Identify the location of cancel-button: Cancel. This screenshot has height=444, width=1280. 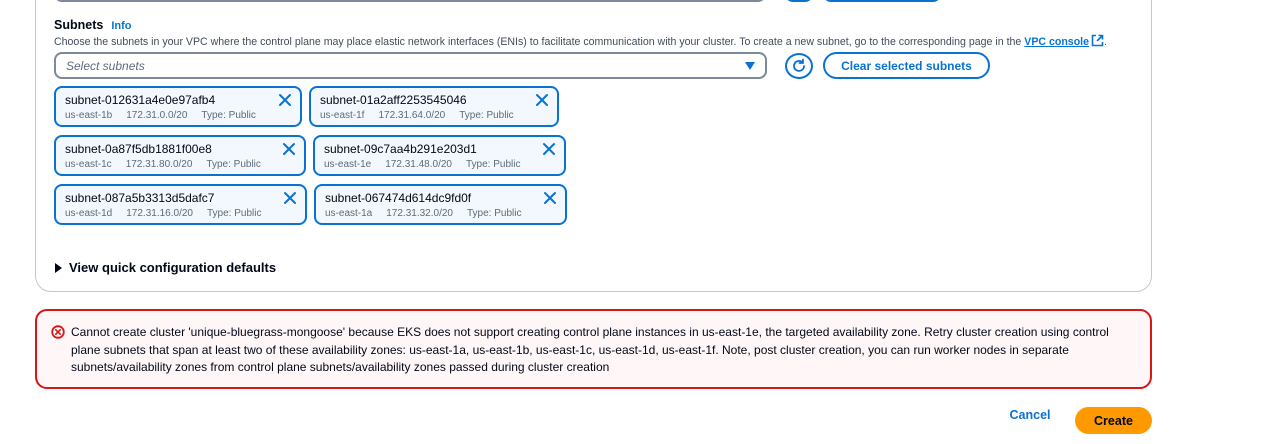
(1030, 415).